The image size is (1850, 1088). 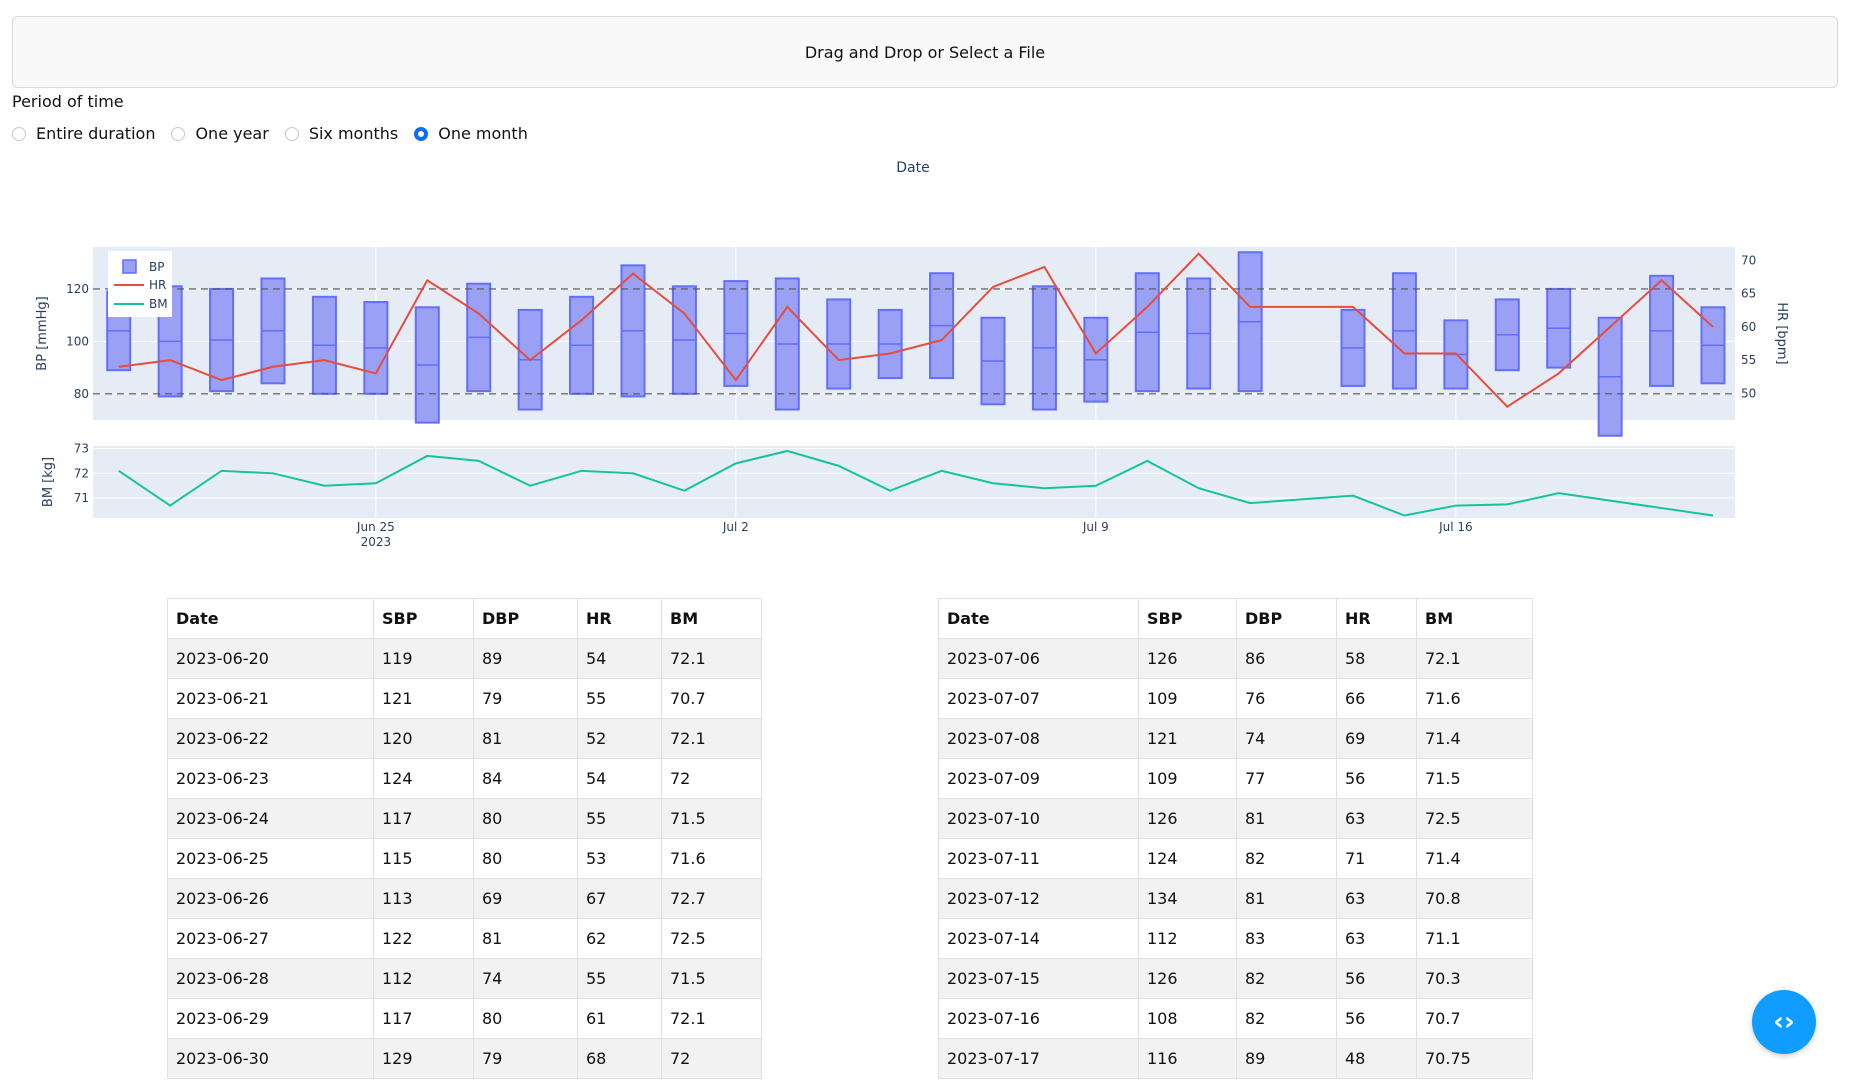 I want to click on table-cell: 89, so click(x=1286, y=1058).